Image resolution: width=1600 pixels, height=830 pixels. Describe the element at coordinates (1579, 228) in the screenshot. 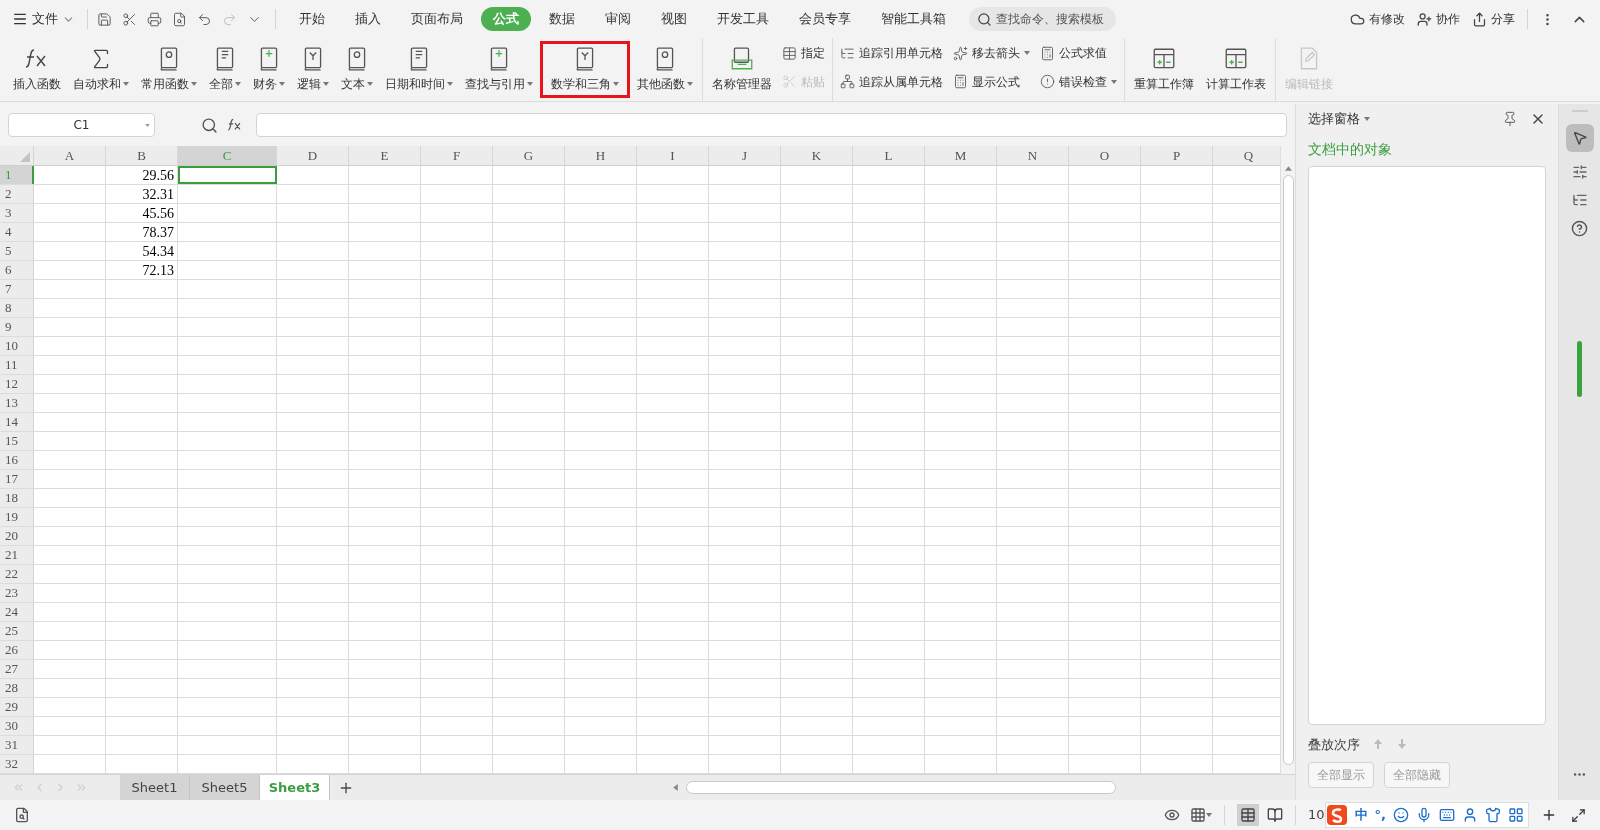

I see `help-icon` at that location.